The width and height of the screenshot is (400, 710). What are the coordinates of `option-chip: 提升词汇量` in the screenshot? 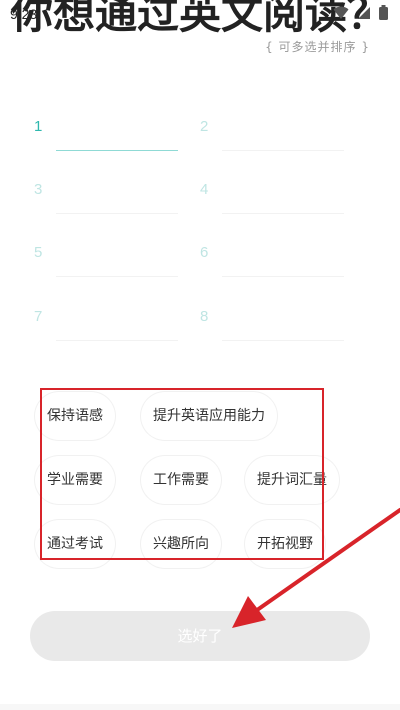 It's located at (292, 480).